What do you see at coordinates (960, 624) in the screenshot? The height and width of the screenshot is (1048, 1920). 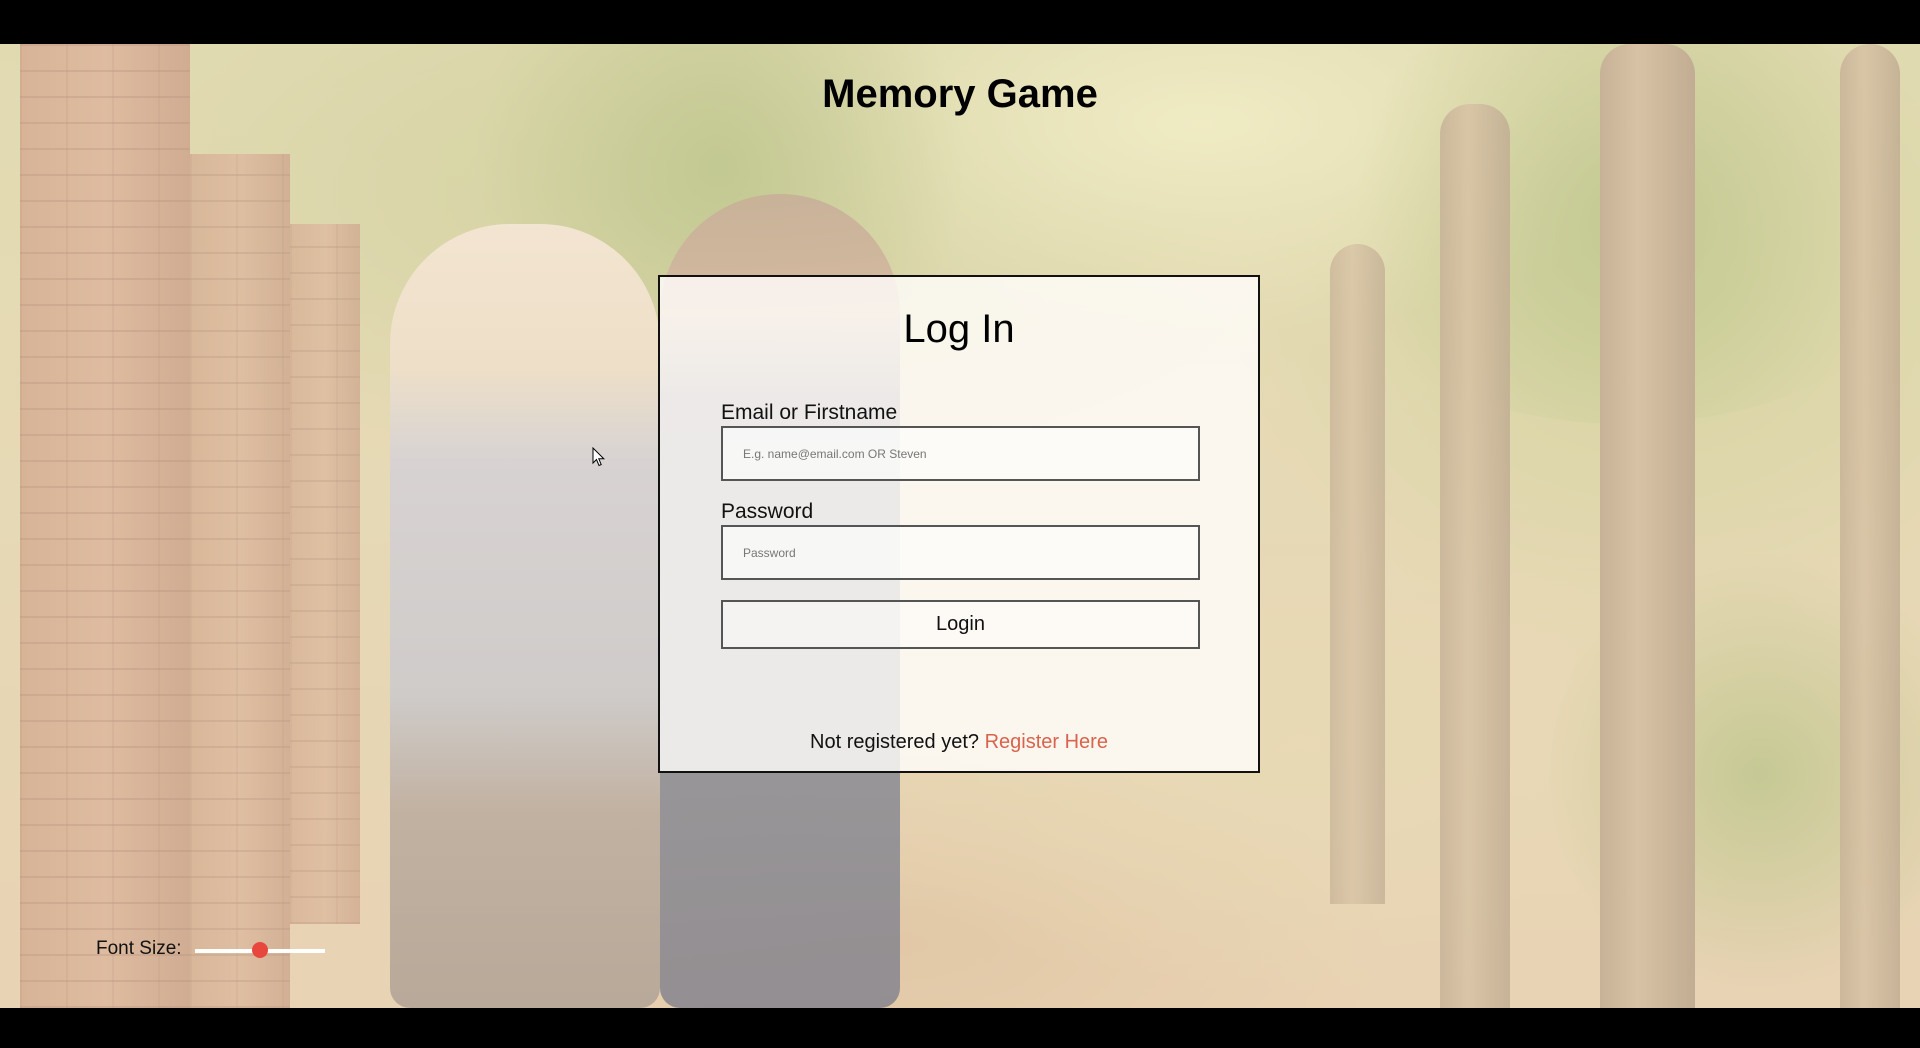 I see `login-button: Login` at bounding box center [960, 624].